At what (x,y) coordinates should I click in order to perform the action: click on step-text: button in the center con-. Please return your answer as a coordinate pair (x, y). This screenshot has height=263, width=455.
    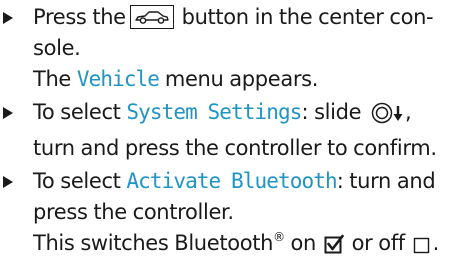
    Looking at the image, I should click on (307, 17).